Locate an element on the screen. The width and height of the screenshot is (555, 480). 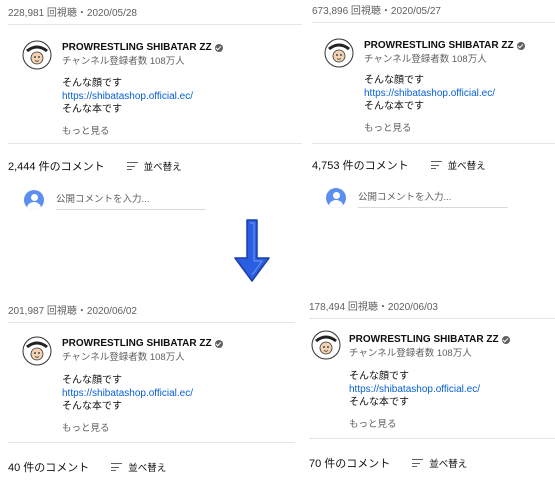
comment-count: 40 件のコメント is located at coordinates (49, 468).